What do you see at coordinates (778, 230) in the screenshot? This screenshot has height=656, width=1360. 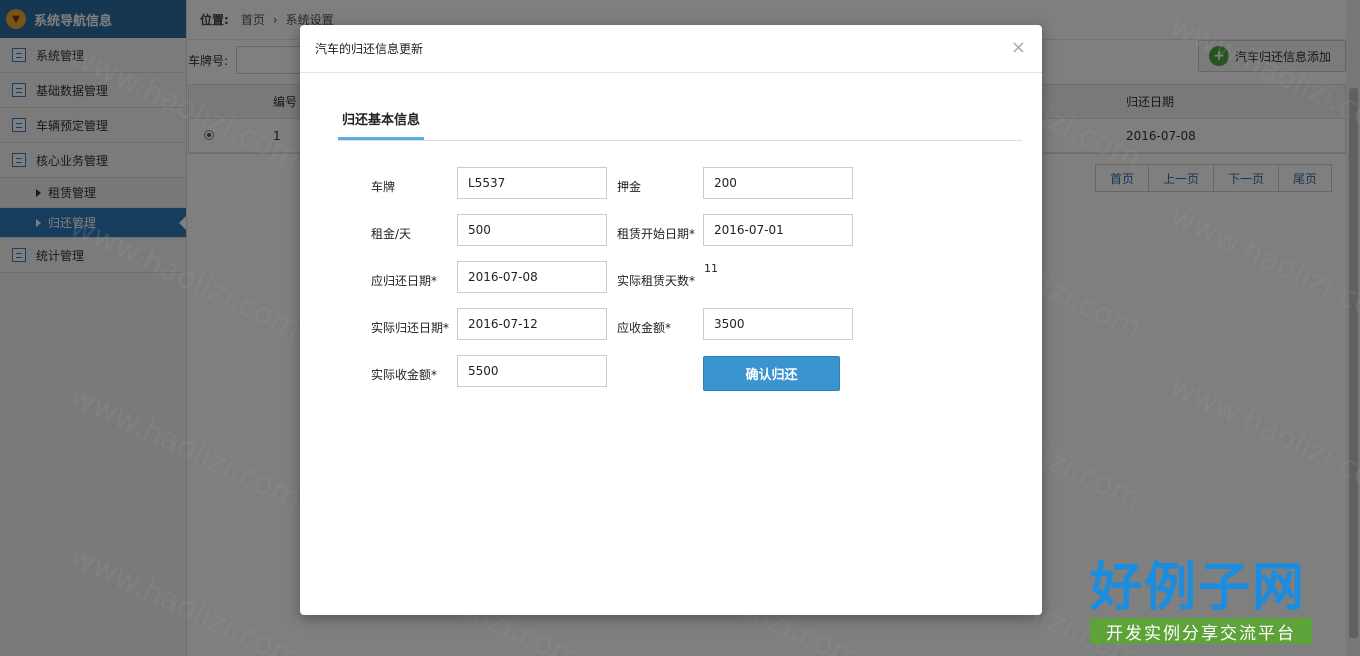 I see `start-date-field: 2016-07-01` at bounding box center [778, 230].